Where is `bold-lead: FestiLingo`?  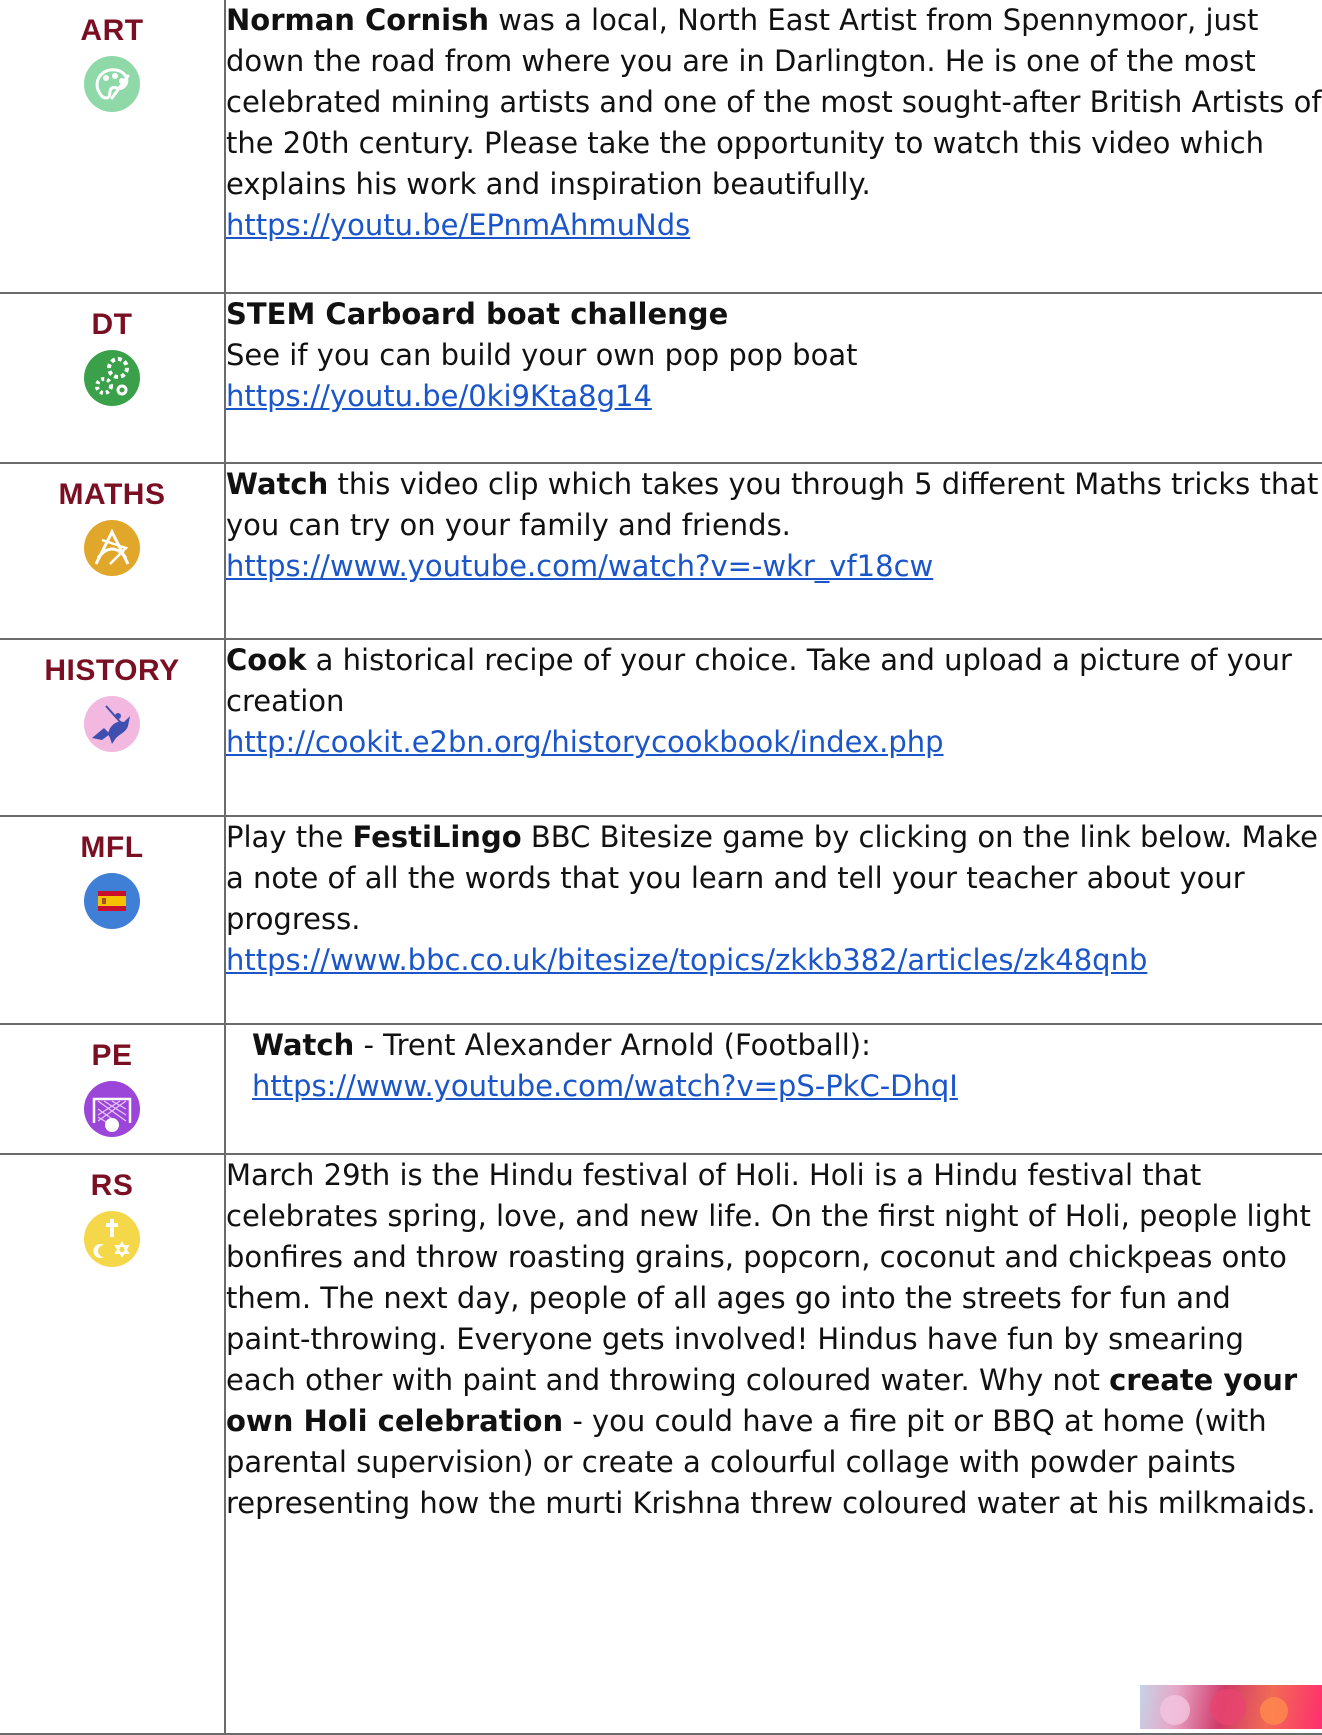
bold-lead: FestiLingo is located at coordinates (437, 837).